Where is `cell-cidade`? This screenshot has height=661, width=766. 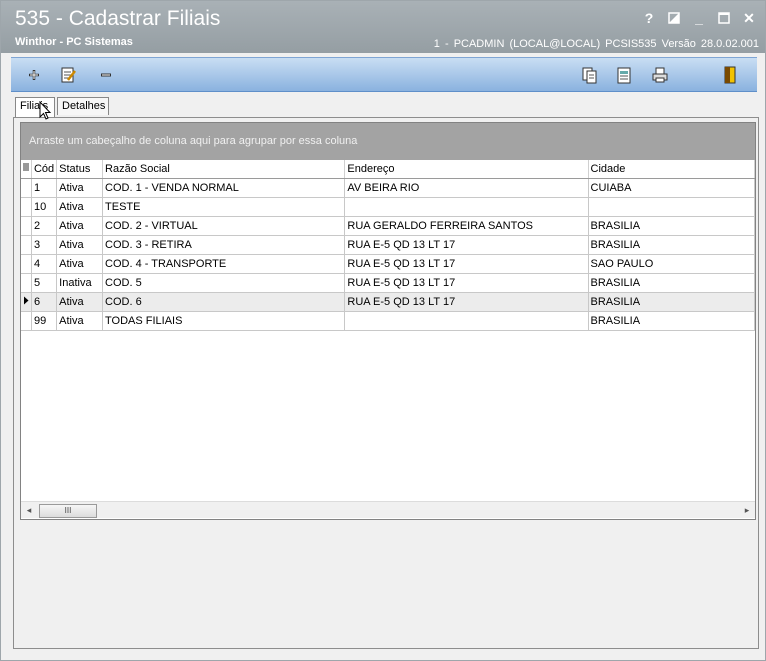 cell-cidade is located at coordinates (672, 207).